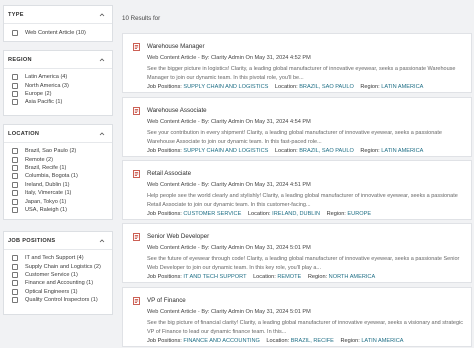 This screenshot has width=474, height=348. I want to click on facet-option-label: Finance and Accounting (1), so click(59, 283).